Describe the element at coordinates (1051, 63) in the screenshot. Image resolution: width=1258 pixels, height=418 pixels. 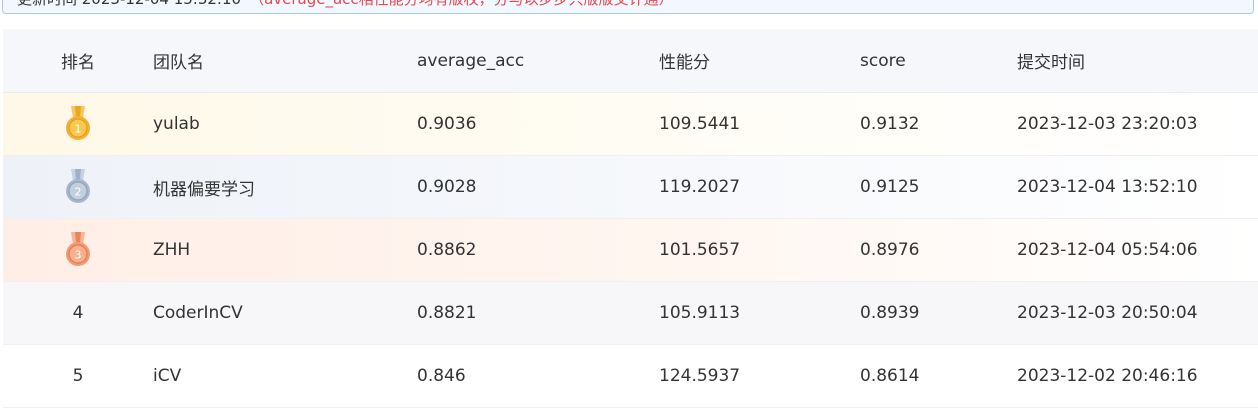
I see `header-submit-time: 提交时间` at that location.